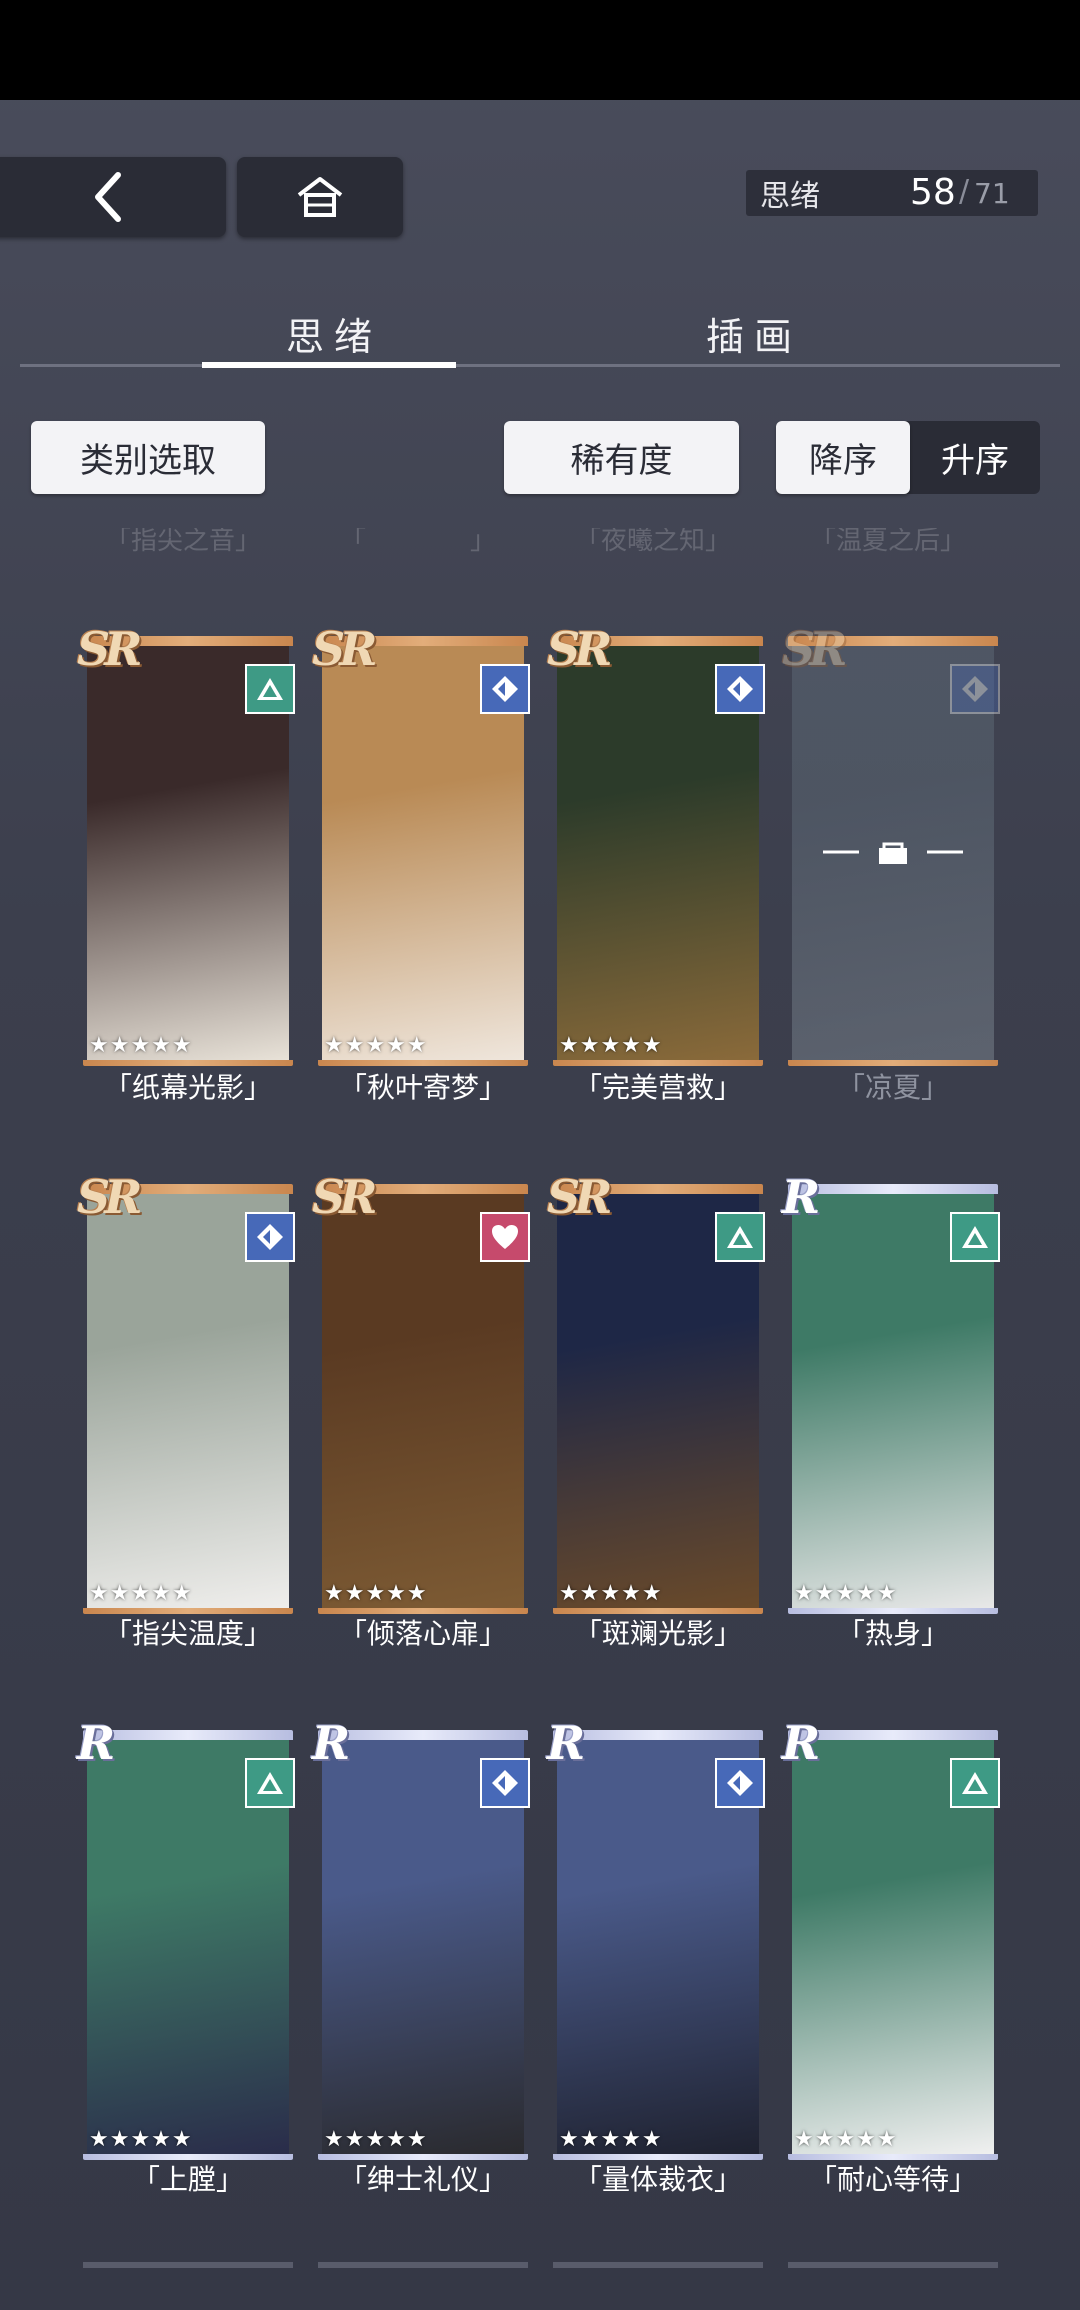  What do you see at coordinates (108, 197) in the screenshot?
I see `chevron-left-icon` at bounding box center [108, 197].